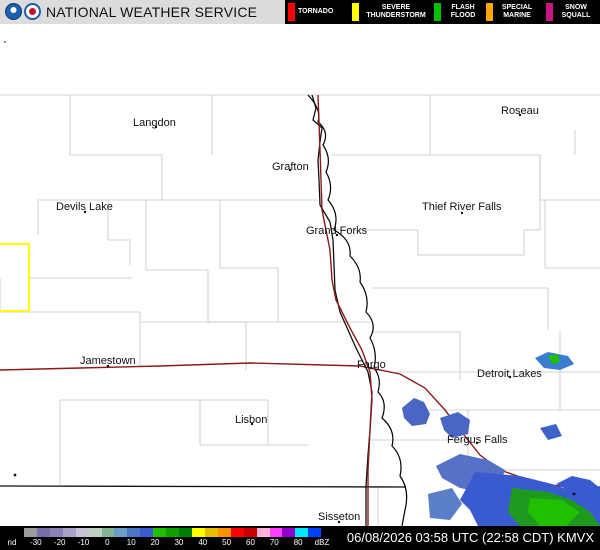  What do you see at coordinates (168, 544) in the screenshot?
I see `colorbar-ticks: nd -30 -20 -10 0 10 20 30 40 50 60 70 80 dBZ` at bounding box center [168, 544].